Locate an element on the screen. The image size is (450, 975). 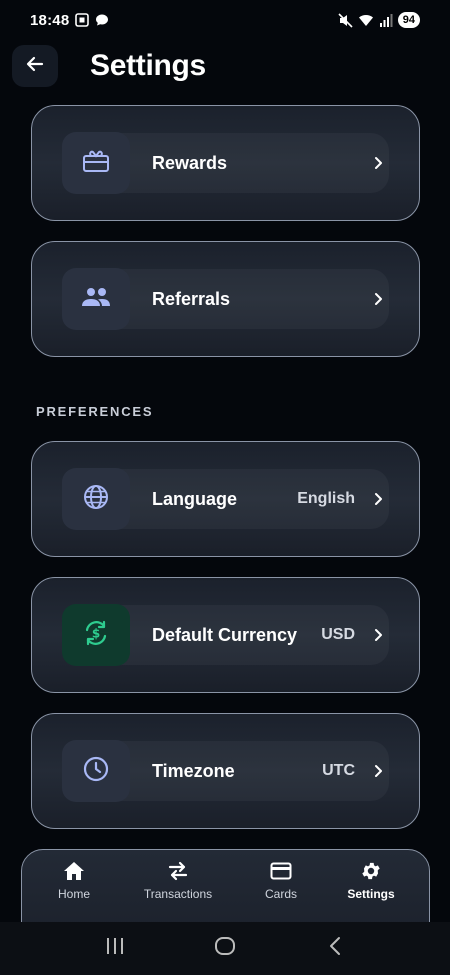
language-card: Language English is located at coordinates (225, 499).